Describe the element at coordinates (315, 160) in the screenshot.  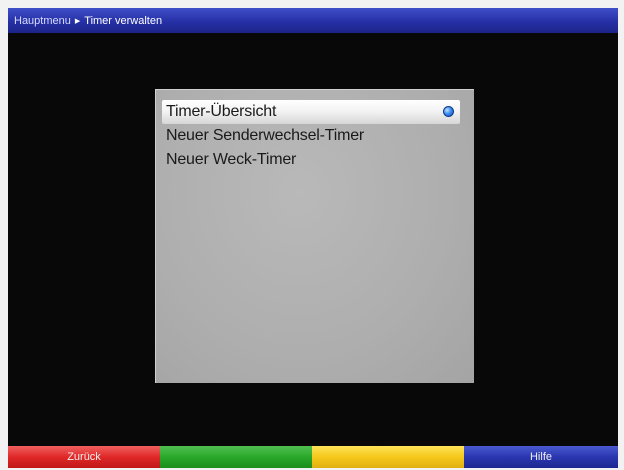
I see `menu-item-new-wake-timer: Neuer Weck-Timer` at that location.